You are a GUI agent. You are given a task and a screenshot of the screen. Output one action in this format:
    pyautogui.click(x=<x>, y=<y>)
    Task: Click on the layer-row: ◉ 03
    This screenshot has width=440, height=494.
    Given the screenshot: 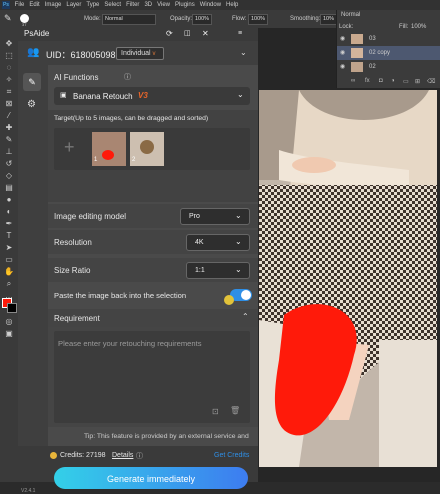 What is the action you would take?
    pyautogui.click(x=388, y=39)
    